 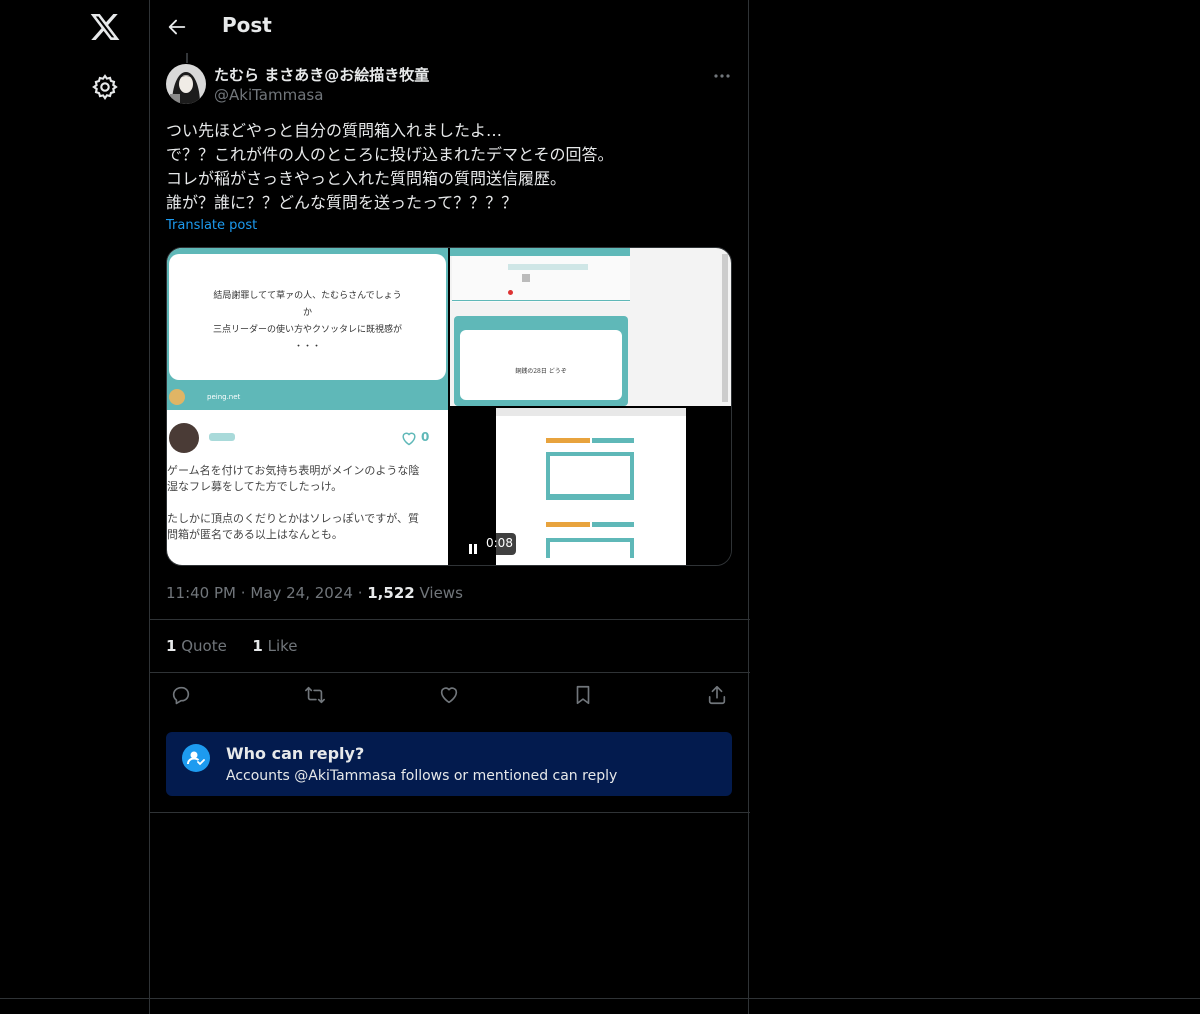 I want to click on reply-icon, so click(x=182, y=696).